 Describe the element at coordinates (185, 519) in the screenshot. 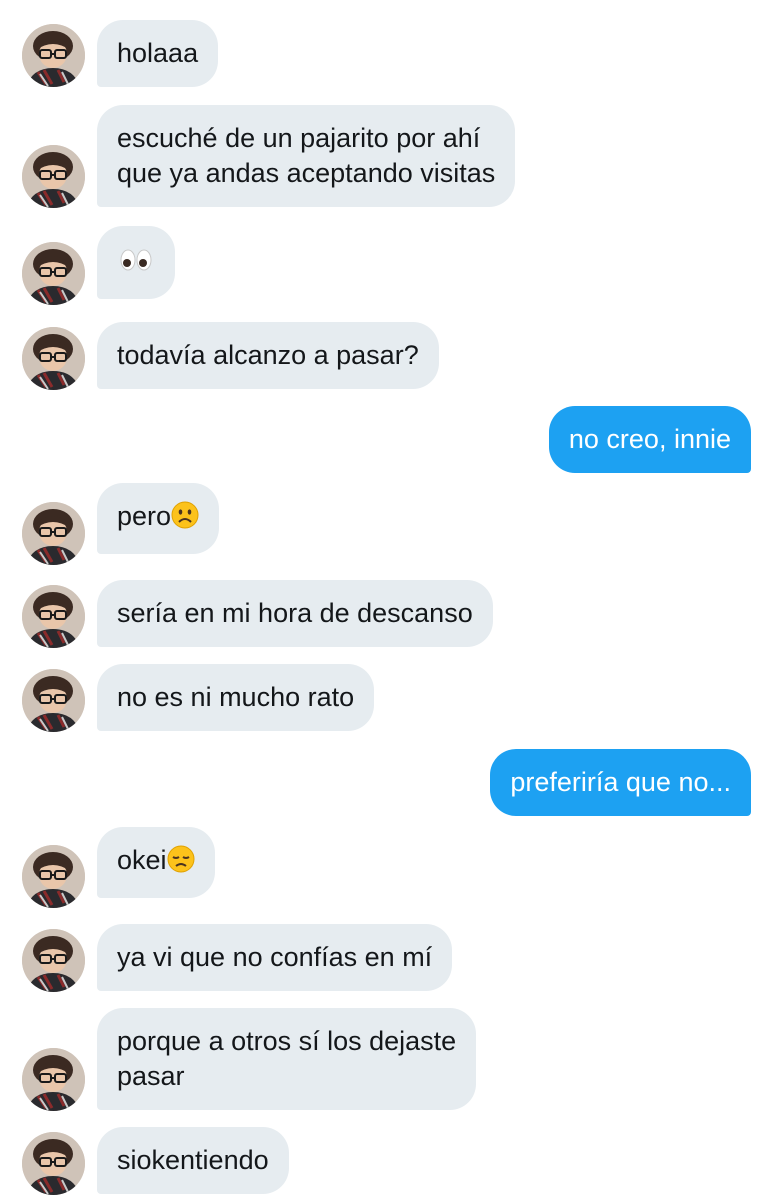

I see `slightly-frowning-face-emoji` at that location.